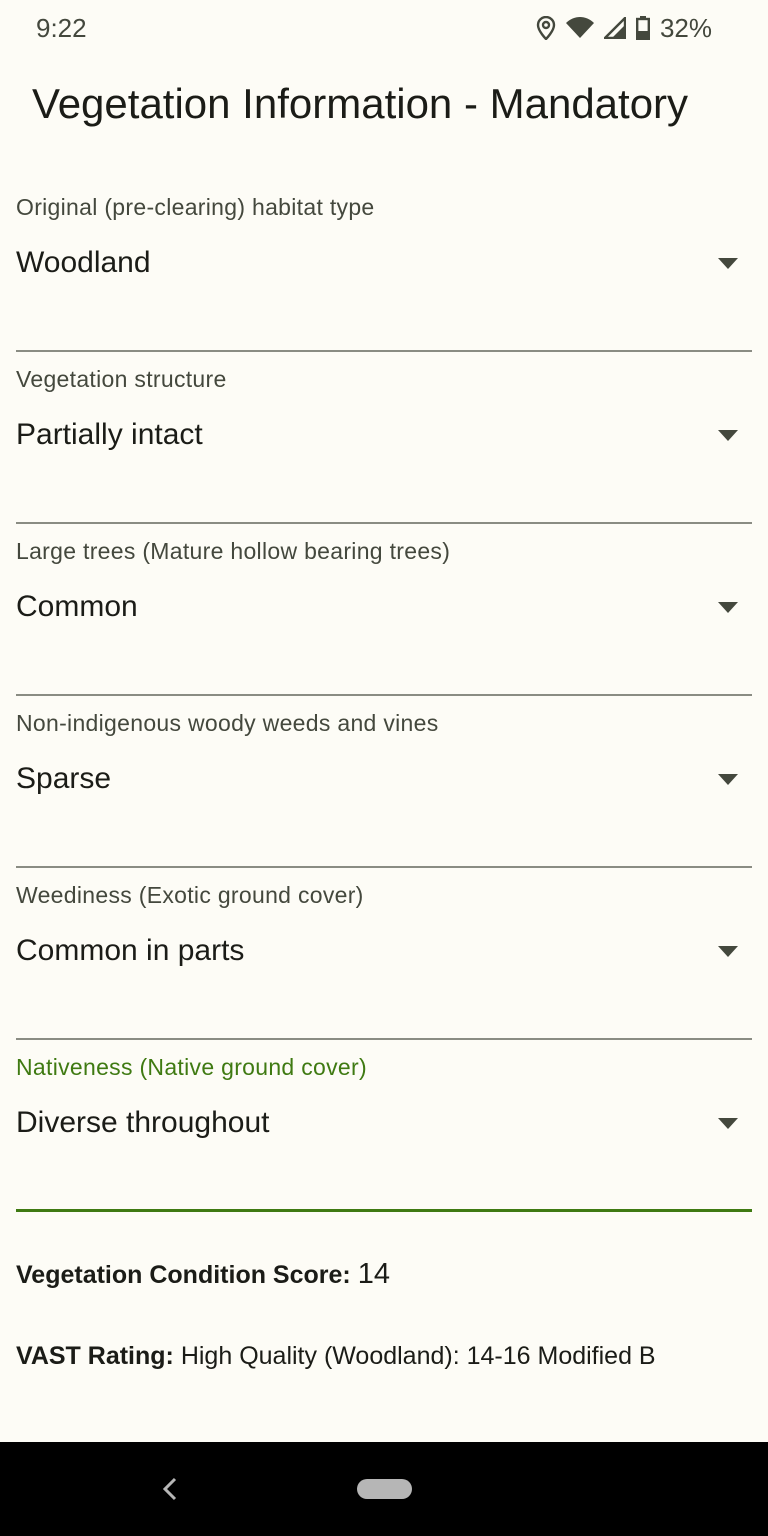 The width and height of the screenshot is (768, 1536). What do you see at coordinates (579, 28) in the screenshot?
I see `wifi-icon` at bounding box center [579, 28].